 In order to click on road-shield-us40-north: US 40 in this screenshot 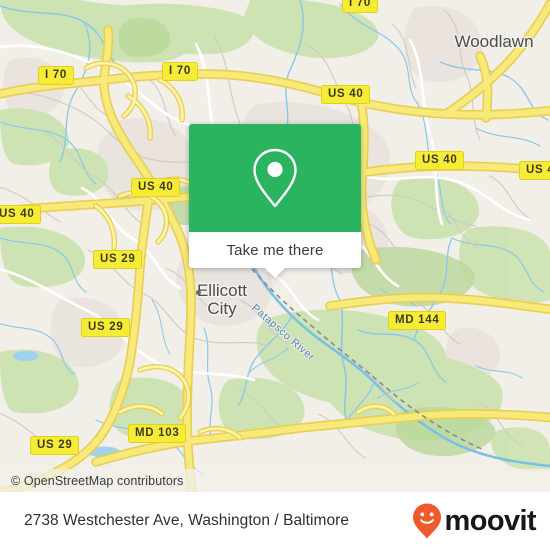, I will do `click(346, 94)`.